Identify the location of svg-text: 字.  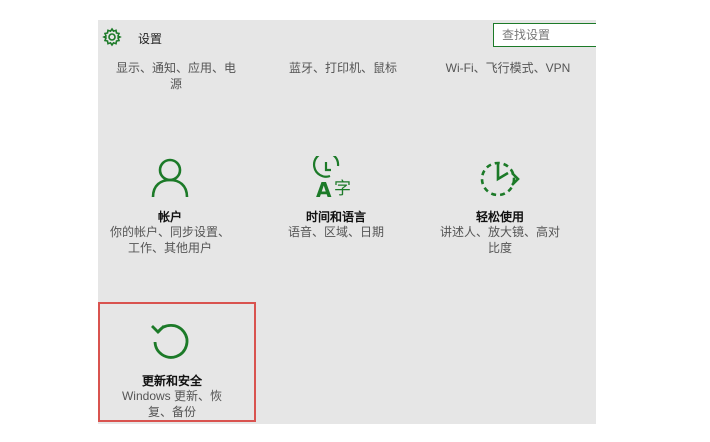
(342, 189).